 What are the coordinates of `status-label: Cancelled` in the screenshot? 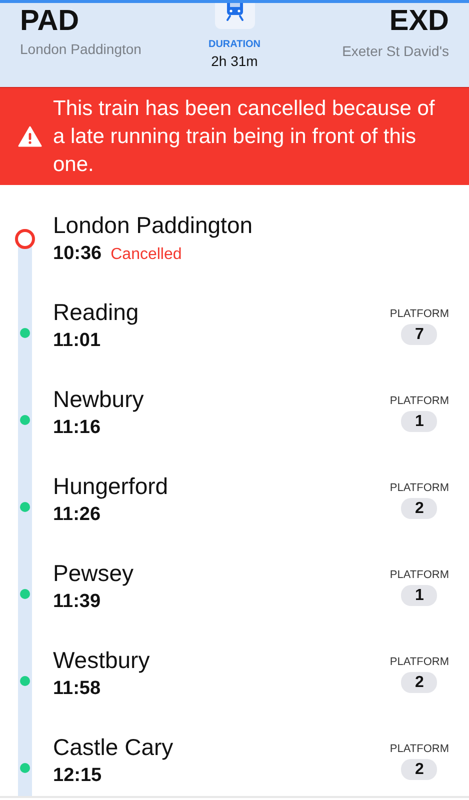 It's located at (146, 255).